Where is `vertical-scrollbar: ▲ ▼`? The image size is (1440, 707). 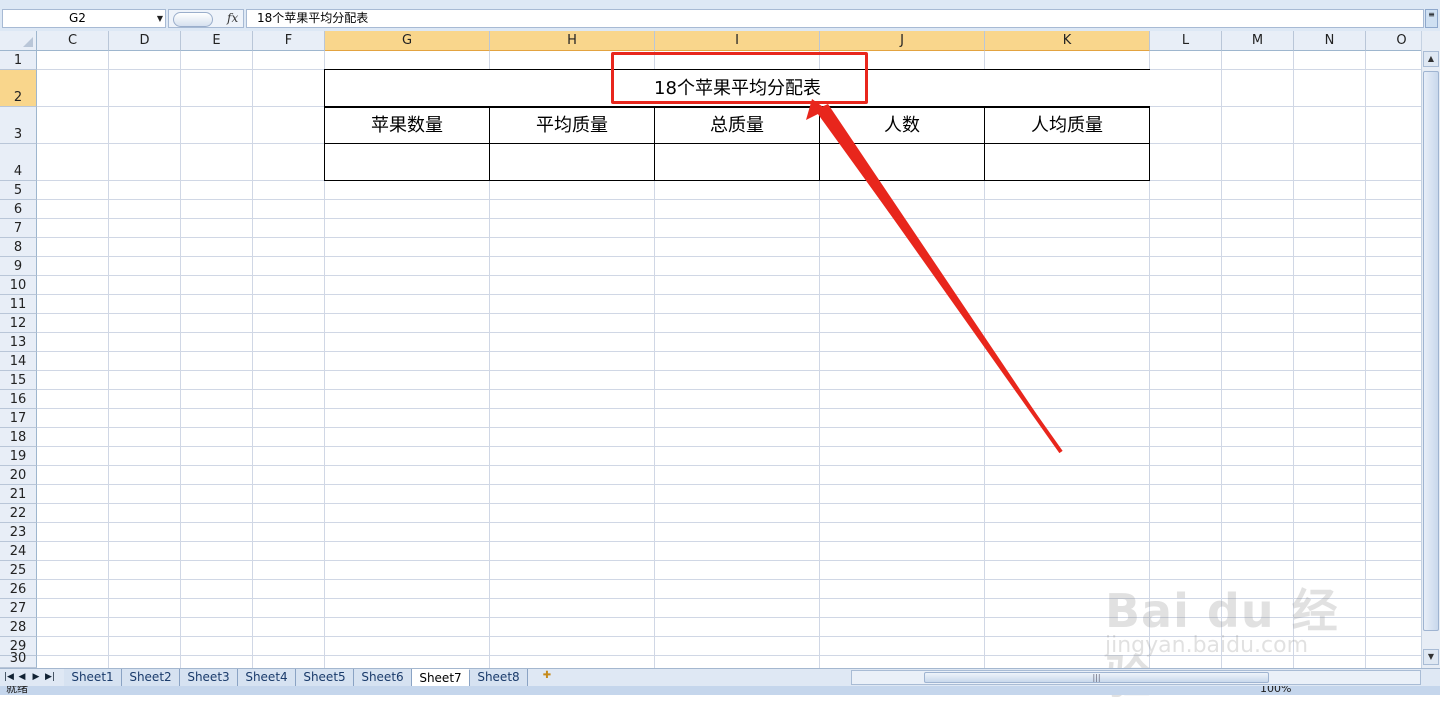 vertical-scrollbar: ▲ ▼ is located at coordinates (1430, 349).